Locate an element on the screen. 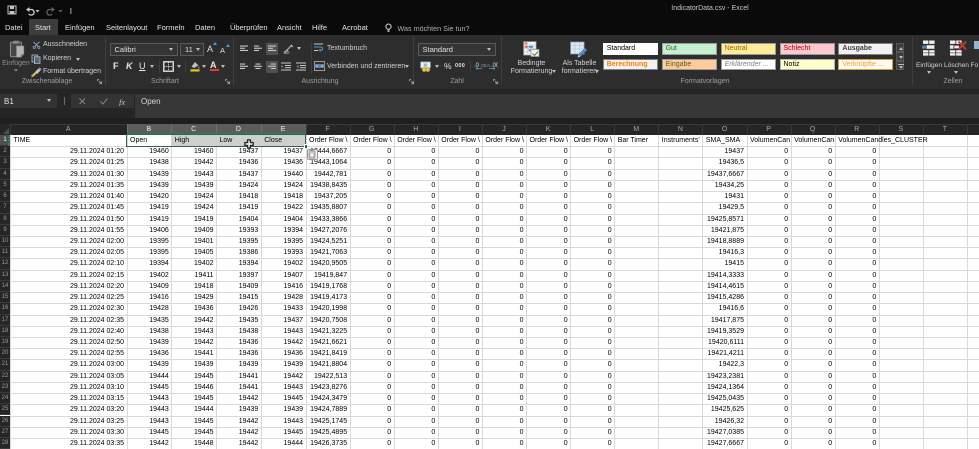 The image size is (979, 449). svg-text: ab is located at coordinates (287, 52).